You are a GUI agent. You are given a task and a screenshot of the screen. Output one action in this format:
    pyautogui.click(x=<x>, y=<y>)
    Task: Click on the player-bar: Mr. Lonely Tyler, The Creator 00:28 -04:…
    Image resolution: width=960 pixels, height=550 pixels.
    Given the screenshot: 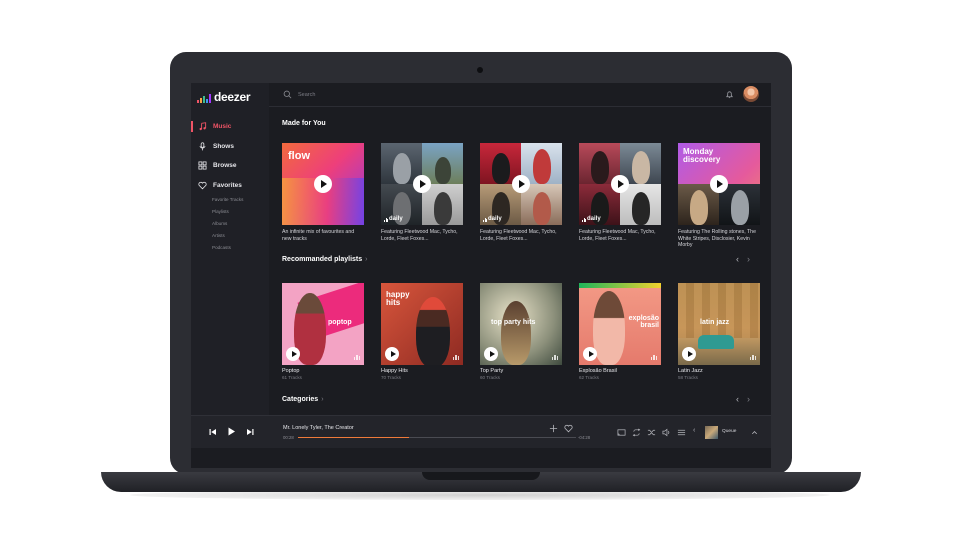 What is the action you would take?
    pyautogui.click(x=481, y=431)
    